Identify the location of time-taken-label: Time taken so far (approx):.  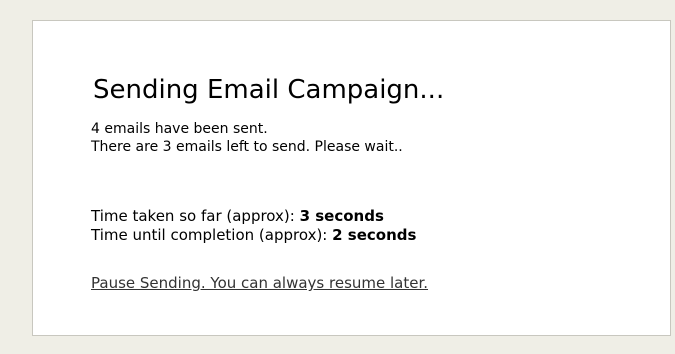
(193, 216).